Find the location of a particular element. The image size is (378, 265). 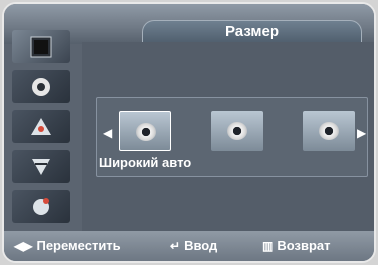

16-9-icon is located at coordinates (237, 131).